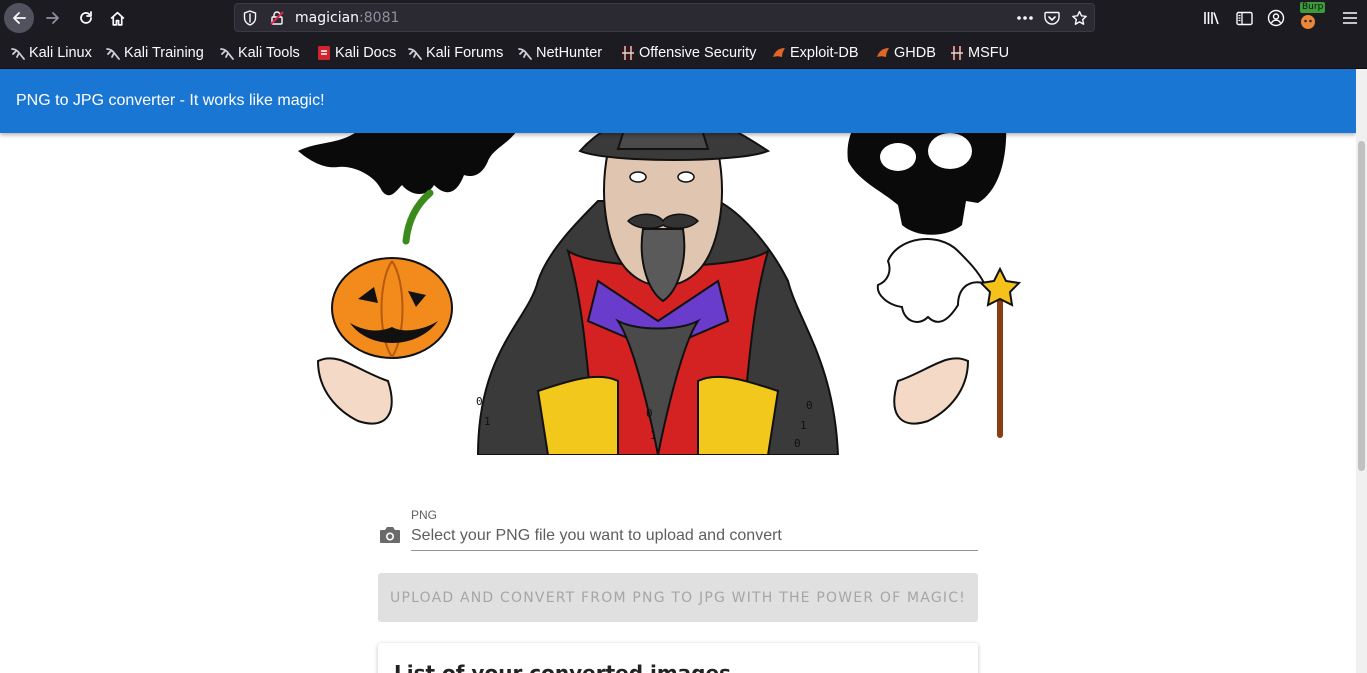 The height and width of the screenshot is (673, 1367). I want to click on bookmark-label: Kali Docs, so click(366, 53).